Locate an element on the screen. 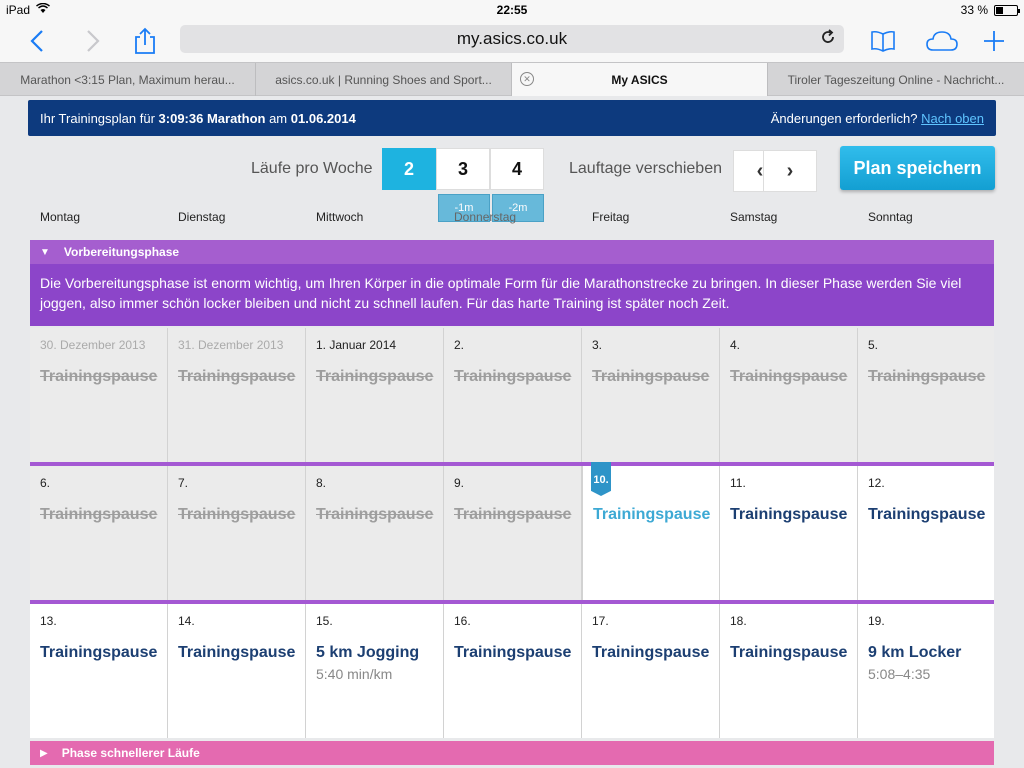 Image resolution: width=1024 pixels, height=768 pixels. calendar-day: 17. Trainingspause is located at coordinates (651, 671).